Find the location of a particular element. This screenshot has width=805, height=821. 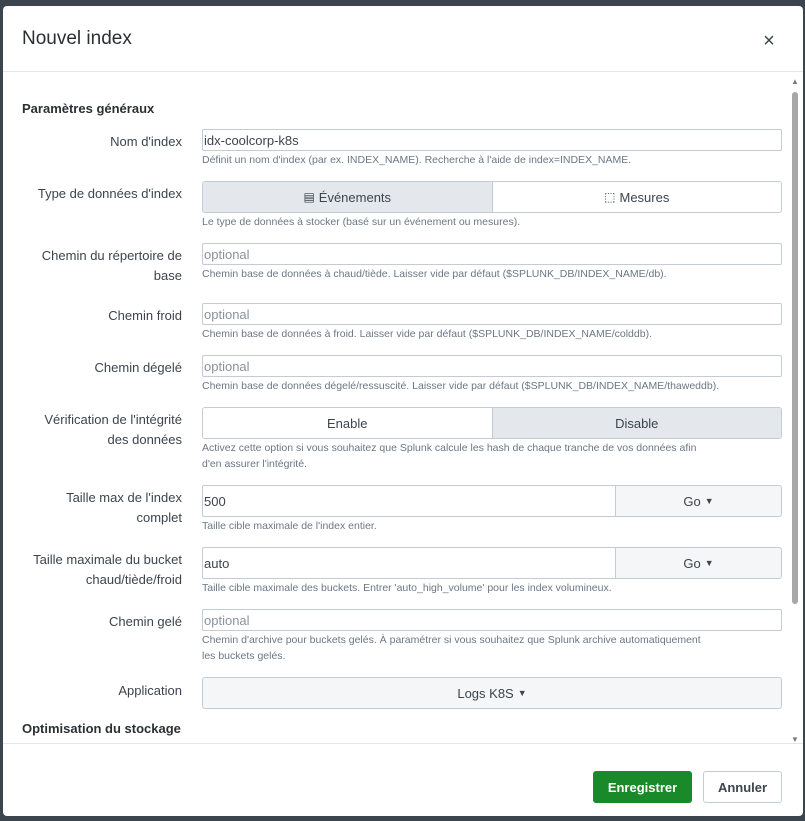

frozen-path-help-line2: les buckets gelés. is located at coordinates (244, 656).